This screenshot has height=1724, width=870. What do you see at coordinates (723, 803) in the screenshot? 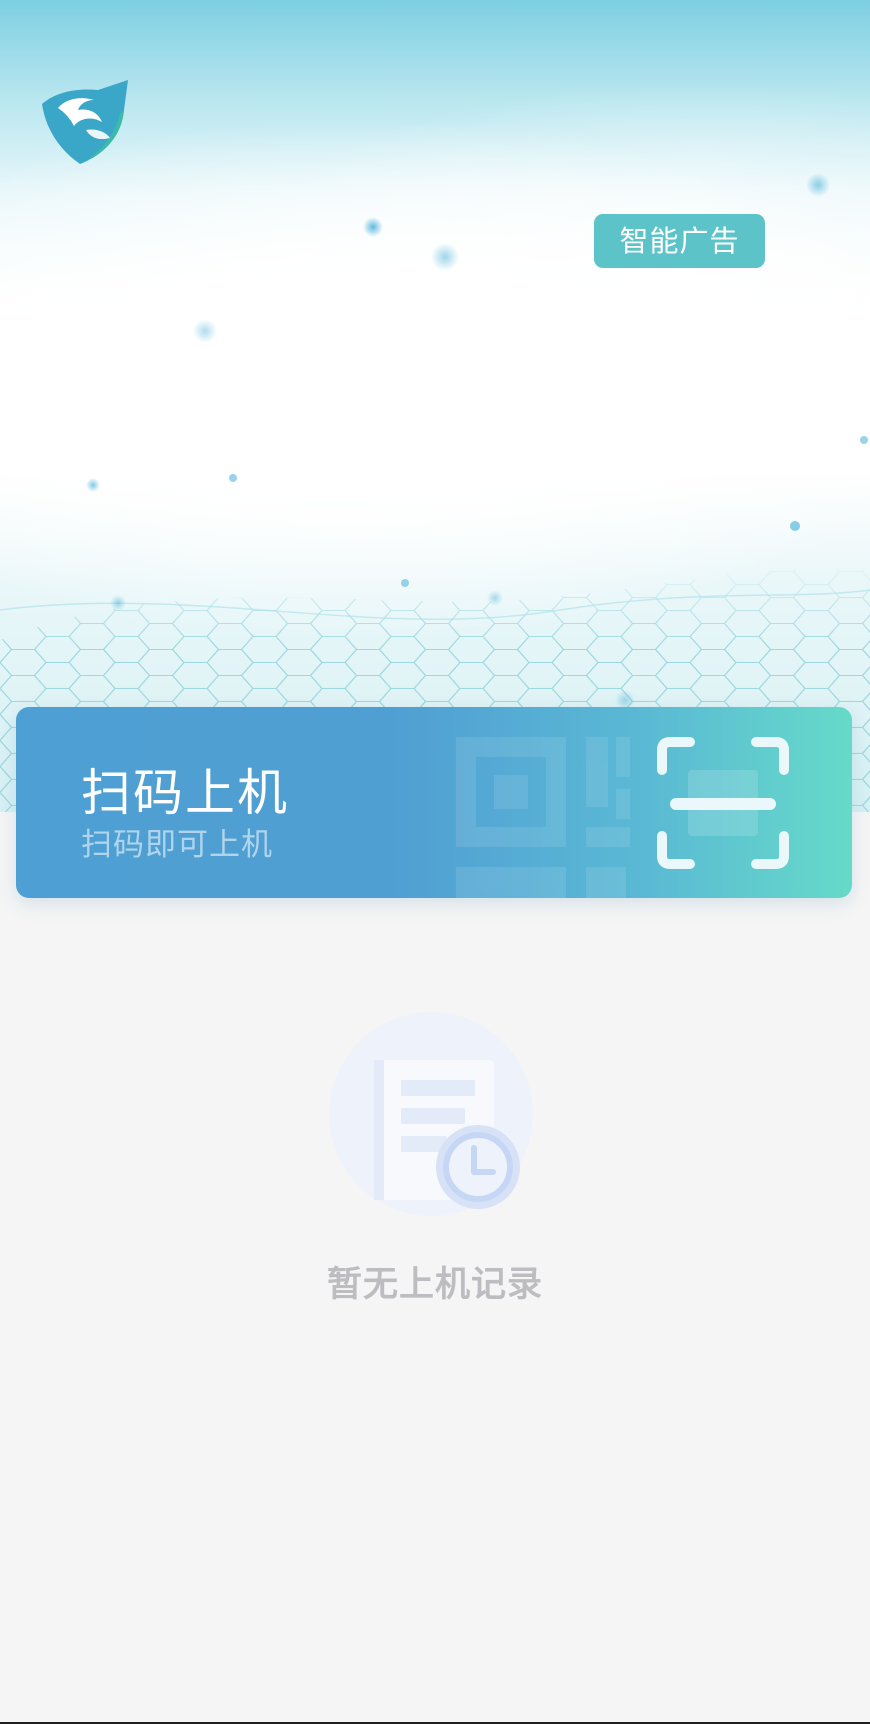
I see `scan-frame-icon` at bounding box center [723, 803].